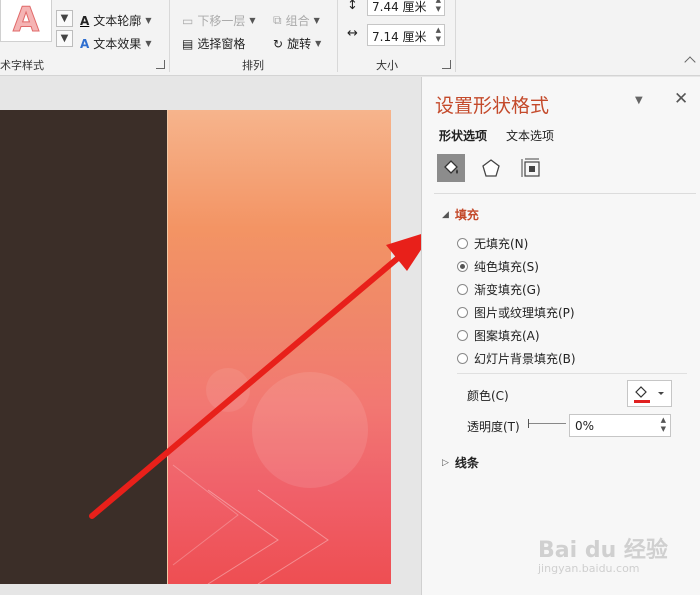 This screenshot has height=595, width=700. Describe the element at coordinates (530, 135) in the screenshot. I see `tab-text-options: 文本选项` at that location.